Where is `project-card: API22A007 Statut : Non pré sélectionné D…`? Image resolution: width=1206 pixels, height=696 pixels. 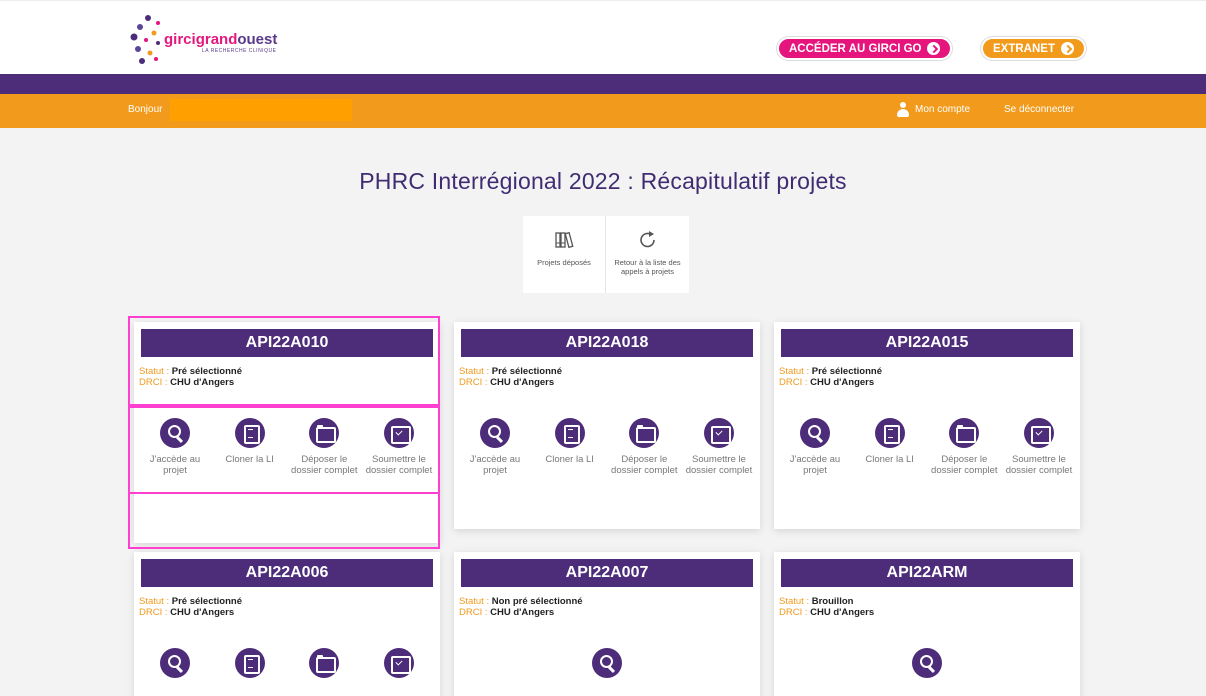 project-card: API22A007 Statut : Non pré sélectionné D… is located at coordinates (607, 624).